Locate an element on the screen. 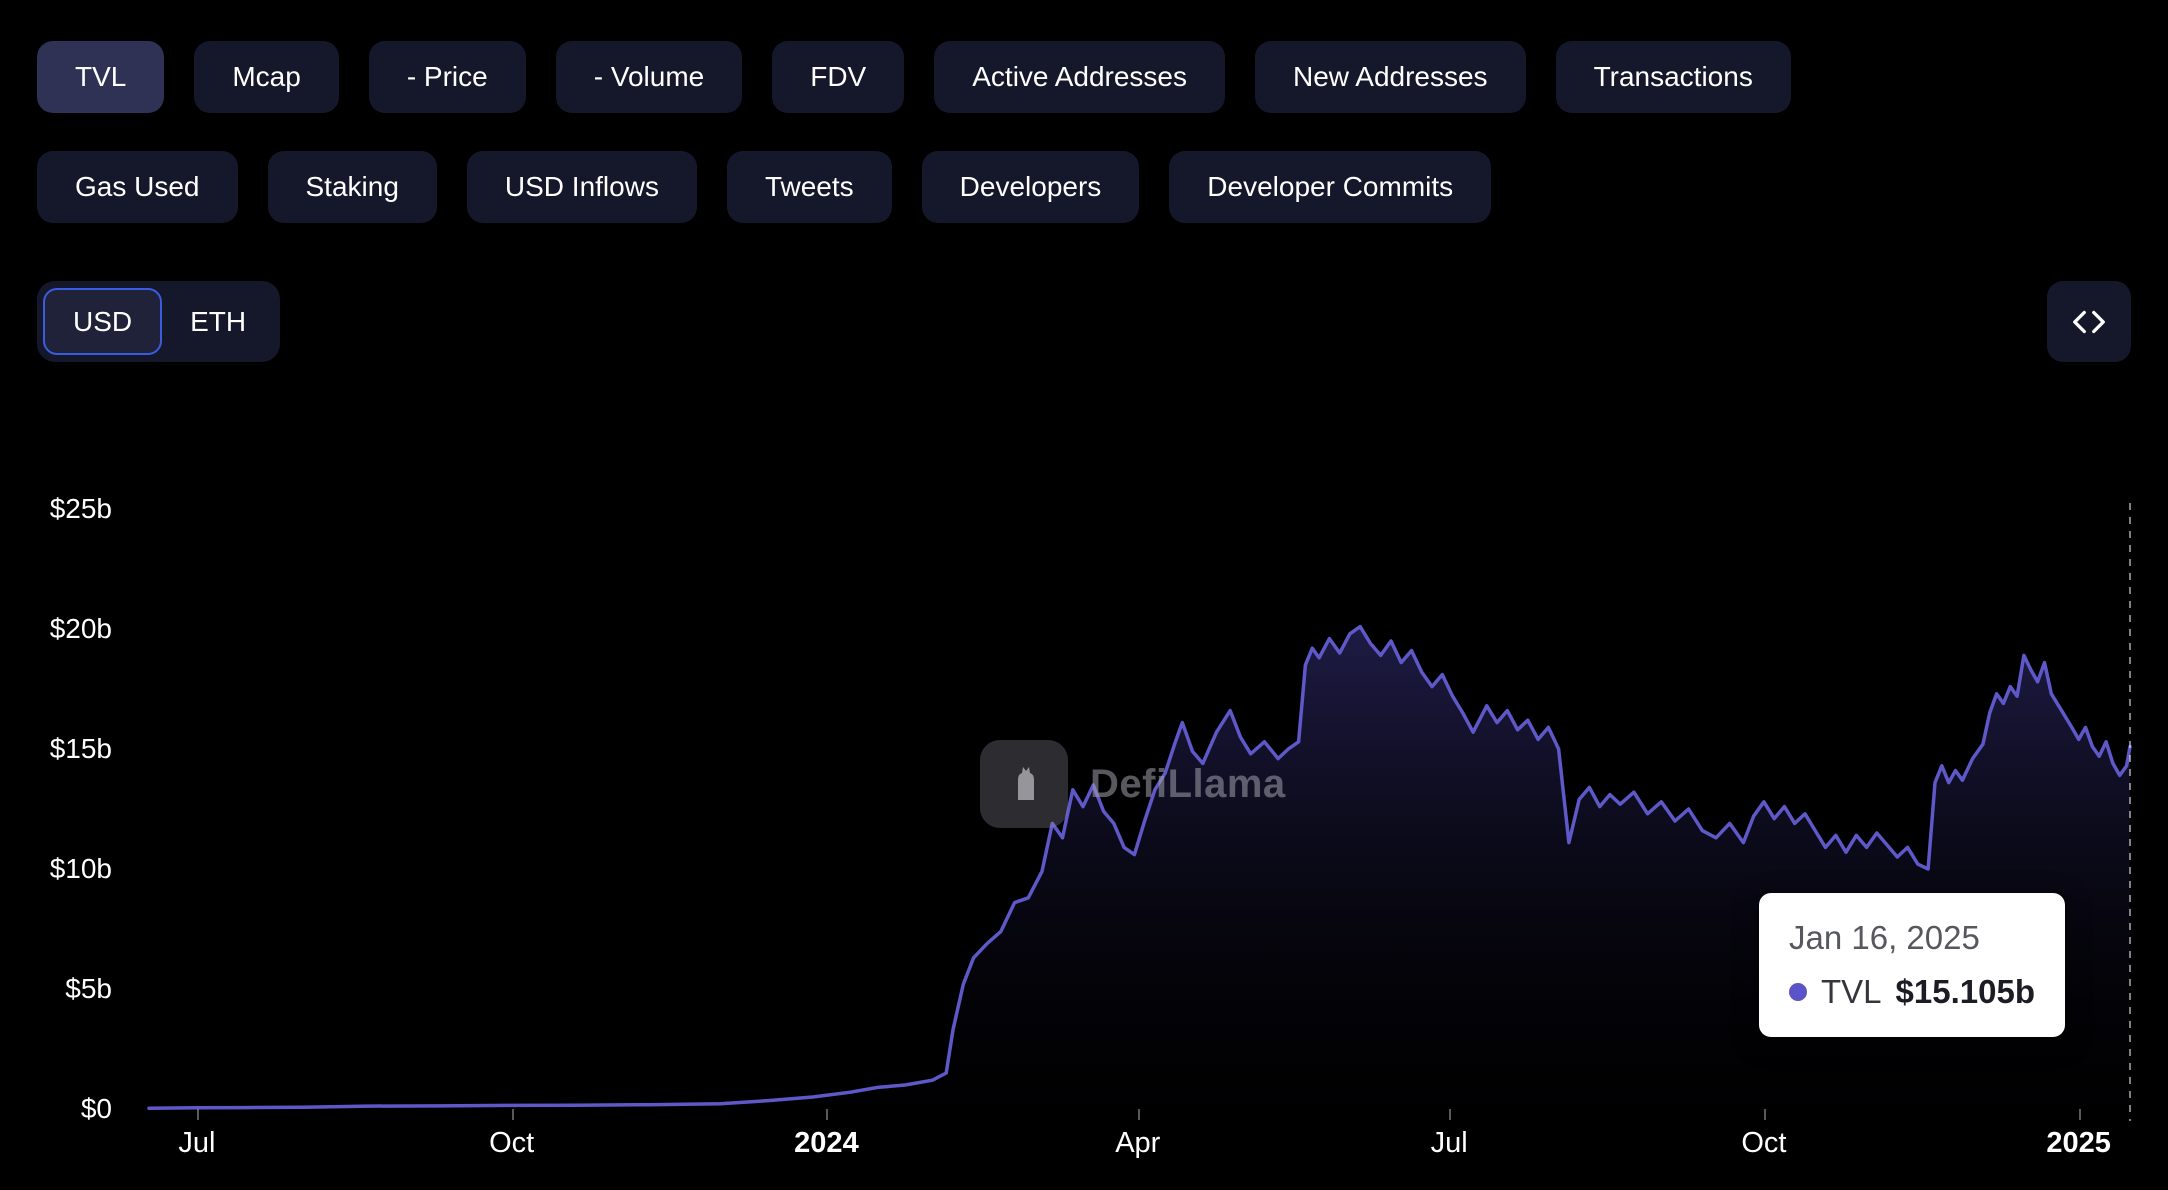 This screenshot has height=1190, width=2168. metric-tab-tvl: TVL is located at coordinates (101, 77).